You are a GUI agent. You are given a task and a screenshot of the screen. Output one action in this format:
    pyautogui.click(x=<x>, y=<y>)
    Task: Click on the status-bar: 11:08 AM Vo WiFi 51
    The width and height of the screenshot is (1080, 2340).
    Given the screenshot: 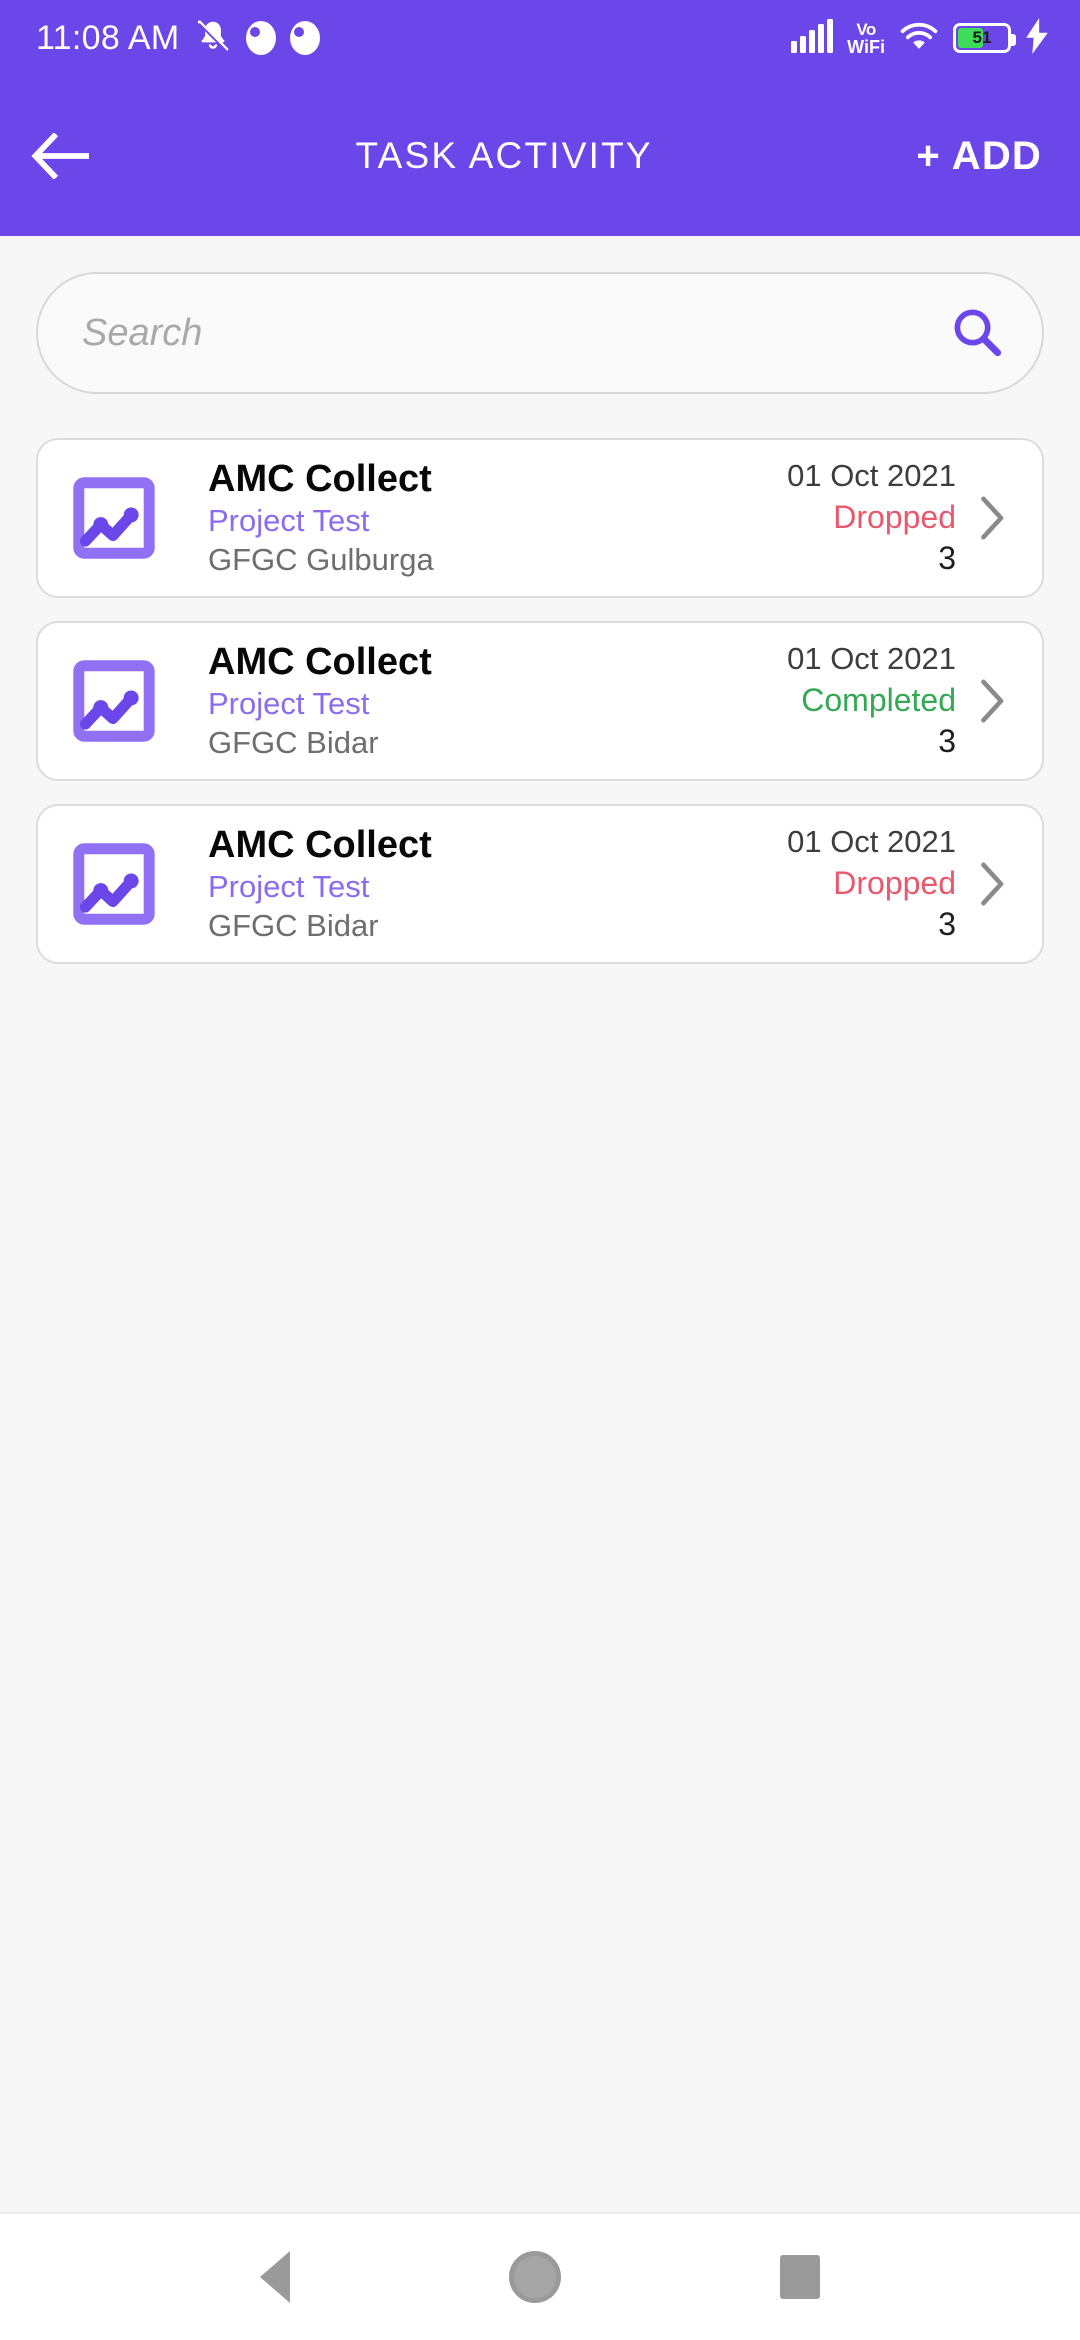 What is the action you would take?
    pyautogui.click(x=540, y=38)
    